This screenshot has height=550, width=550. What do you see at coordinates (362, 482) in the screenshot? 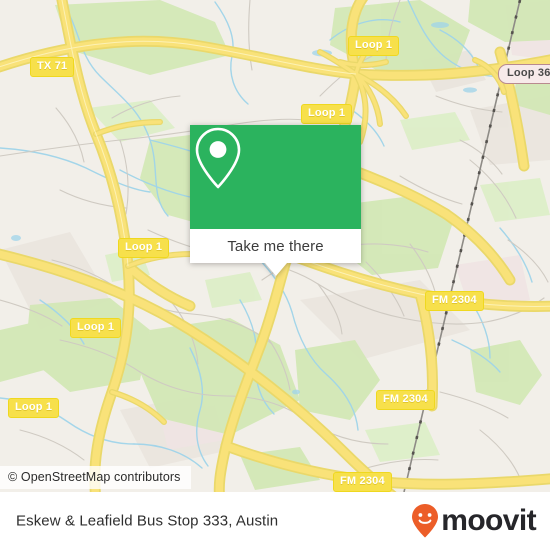
I see `road-shield-fm-2304-bottom: FM 2304` at bounding box center [362, 482].